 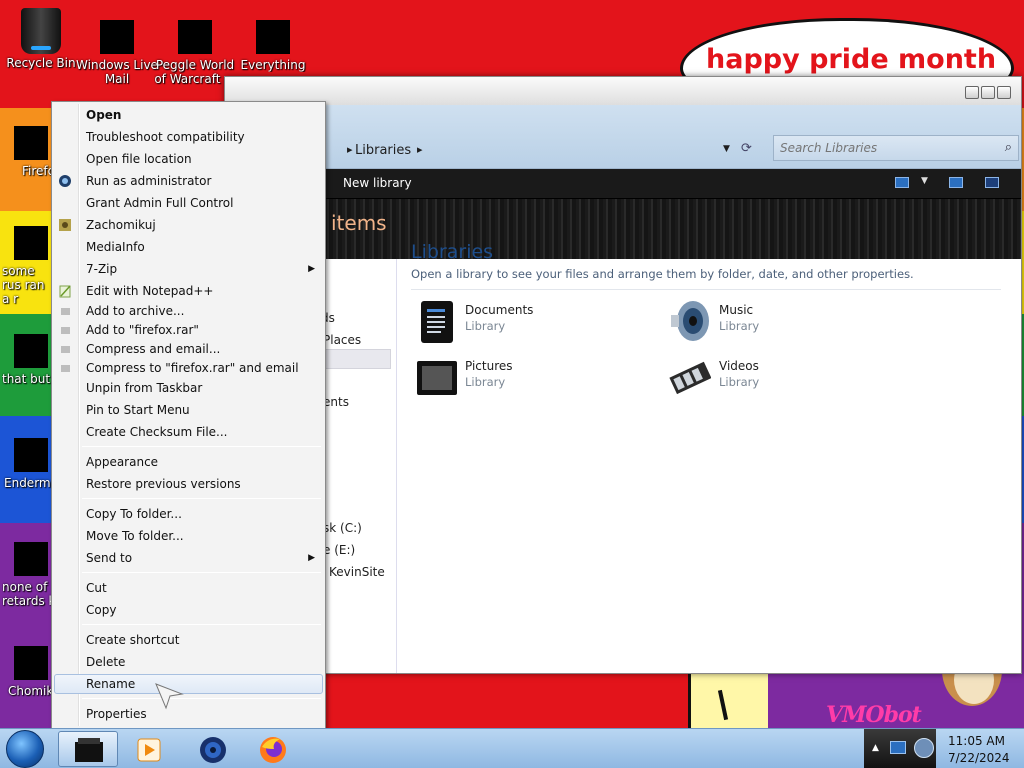 I want to click on wallpaper-red-patch, so click(x=515, y=700).